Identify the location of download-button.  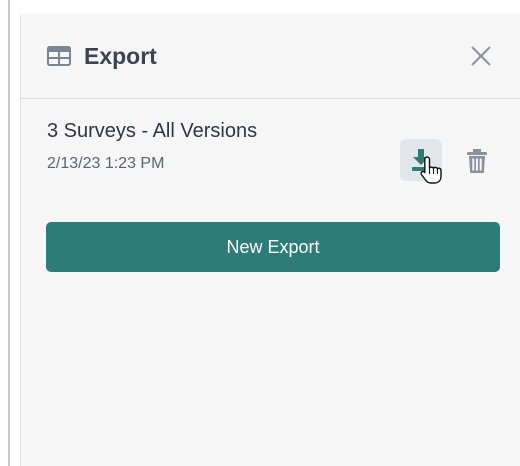
(421, 160).